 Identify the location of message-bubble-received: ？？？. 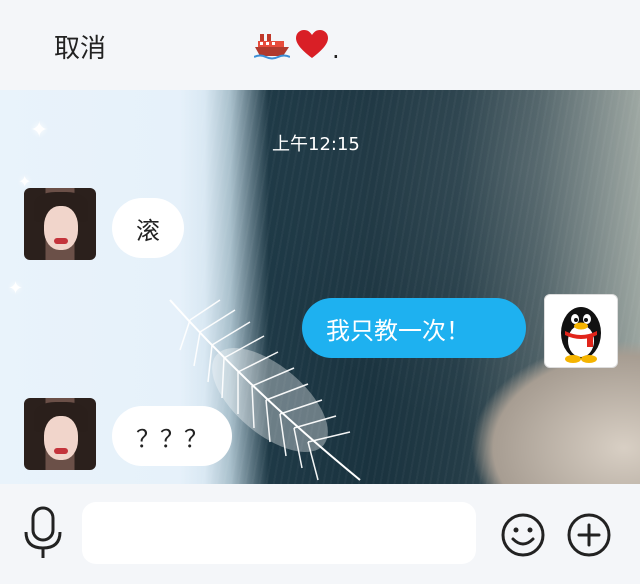
(172, 436).